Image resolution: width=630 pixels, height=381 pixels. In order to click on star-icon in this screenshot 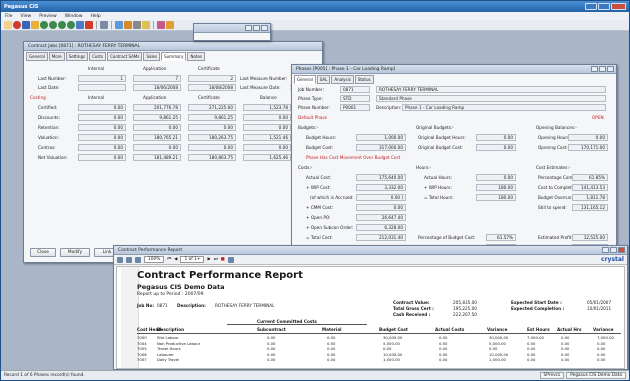, I will do `click(170, 25)`.